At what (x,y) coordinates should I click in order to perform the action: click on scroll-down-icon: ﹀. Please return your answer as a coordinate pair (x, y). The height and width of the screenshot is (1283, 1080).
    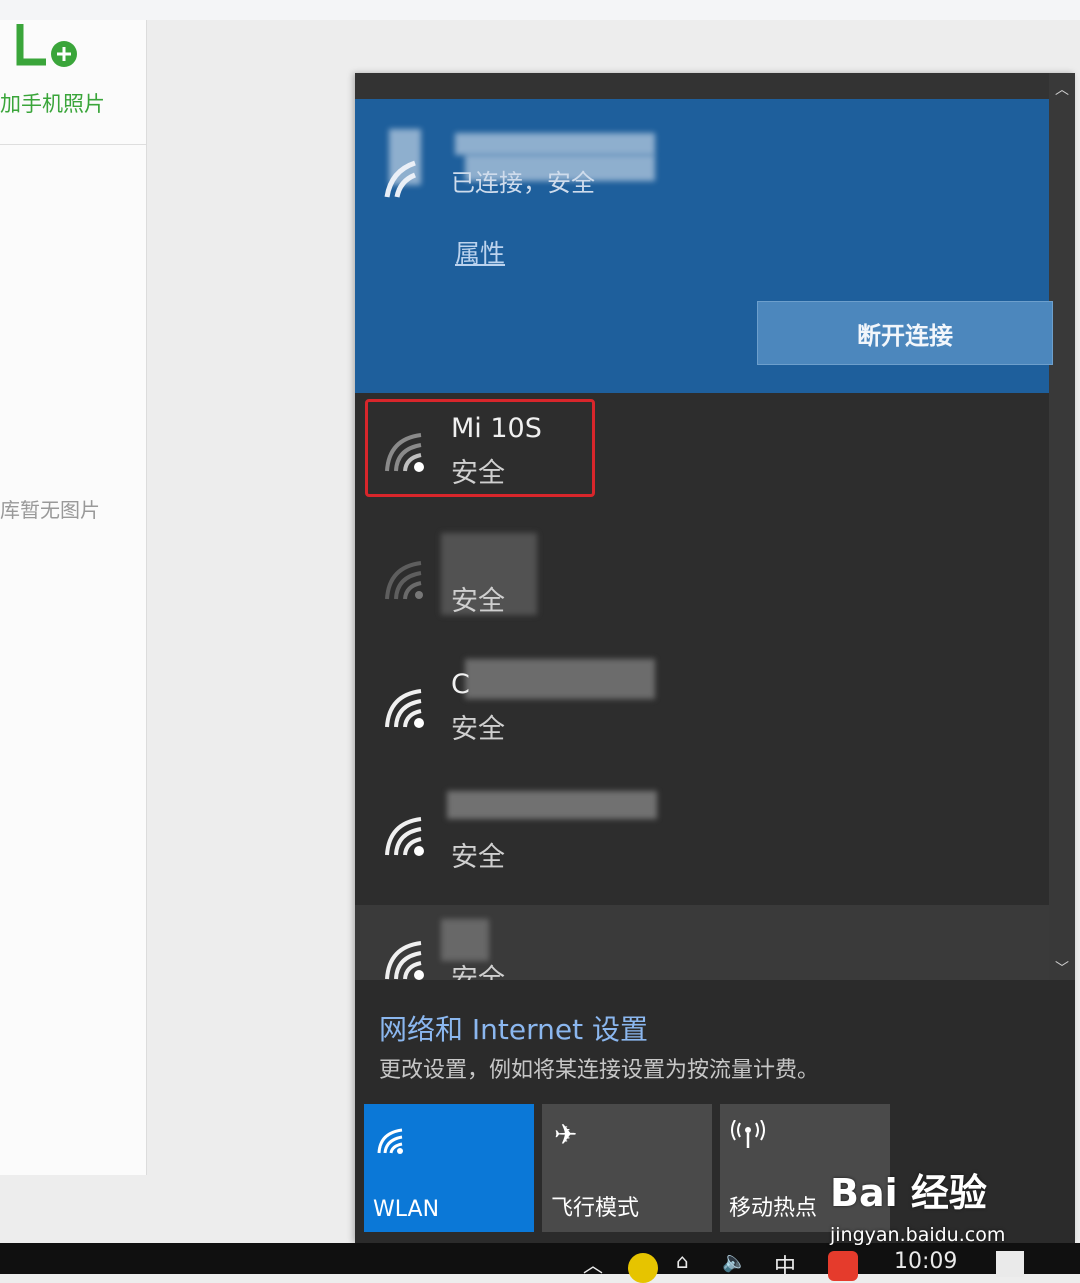
    Looking at the image, I should click on (1062, 968).